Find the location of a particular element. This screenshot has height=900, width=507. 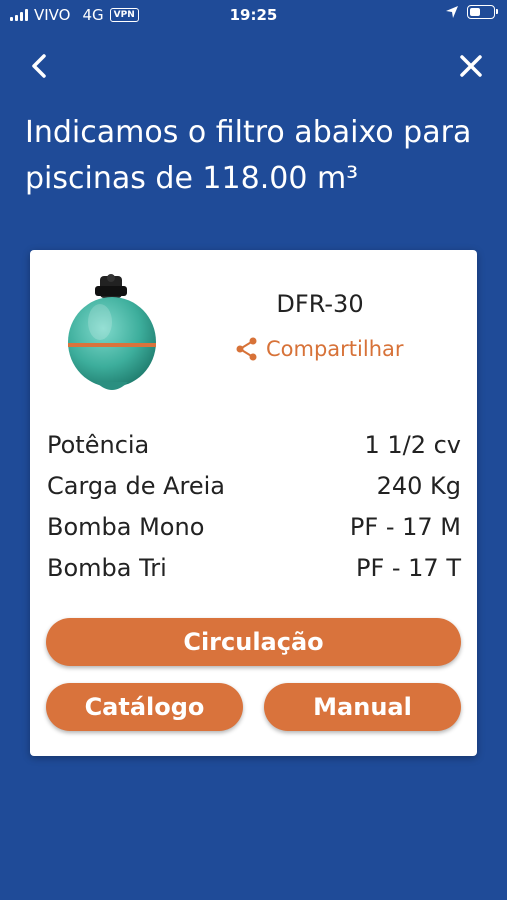

spec-label: Bomba Mono is located at coordinates (126, 526).